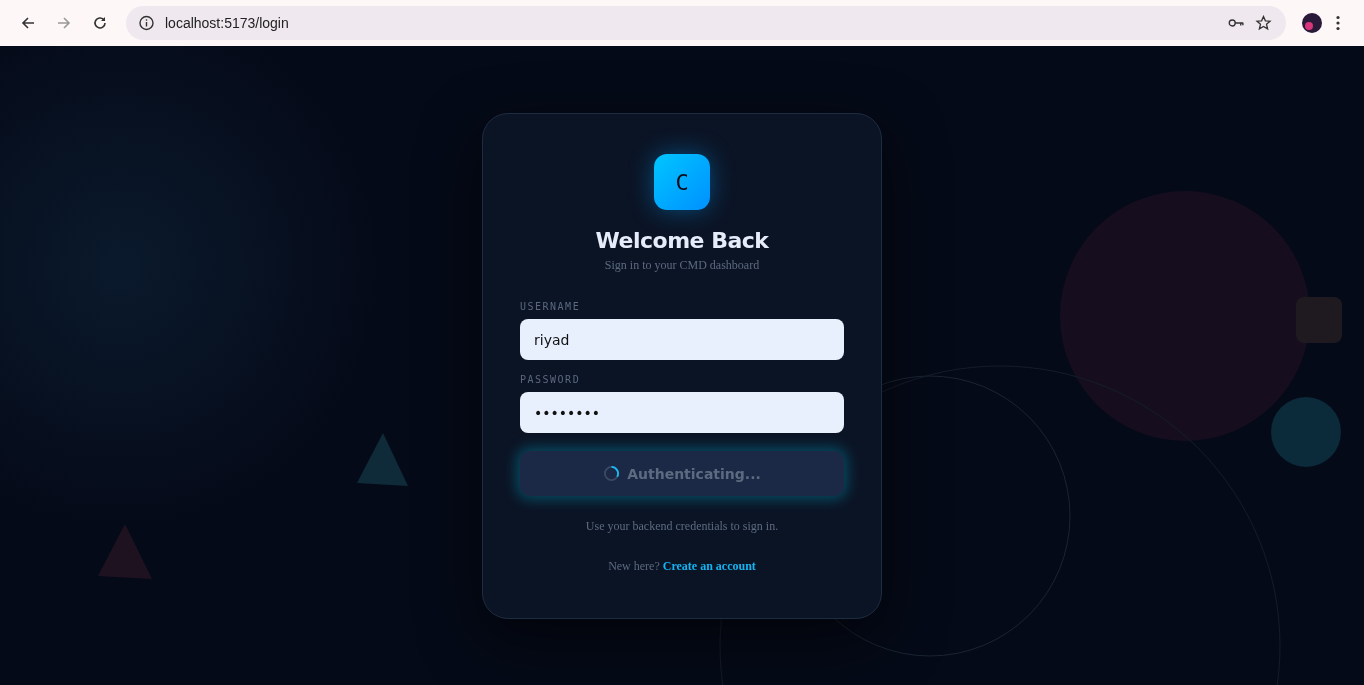 The height and width of the screenshot is (685, 1364). What do you see at coordinates (1338, 23) in the screenshot?
I see `menu-icon` at bounding box center [1338, 23].